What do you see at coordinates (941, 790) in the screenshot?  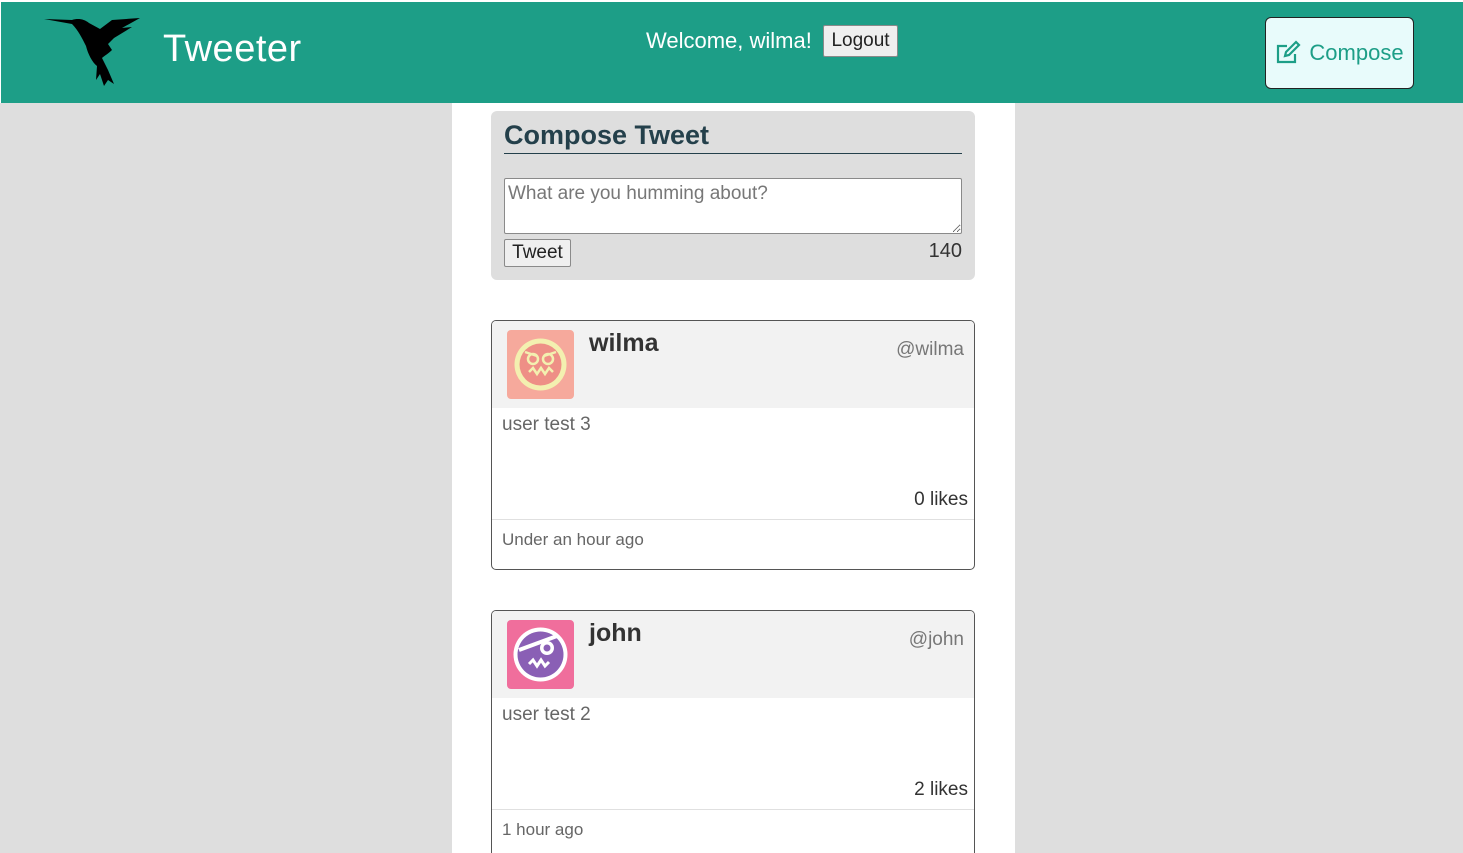 I see `tweet-likes: 2 likes` at bounding box center [941, 790].